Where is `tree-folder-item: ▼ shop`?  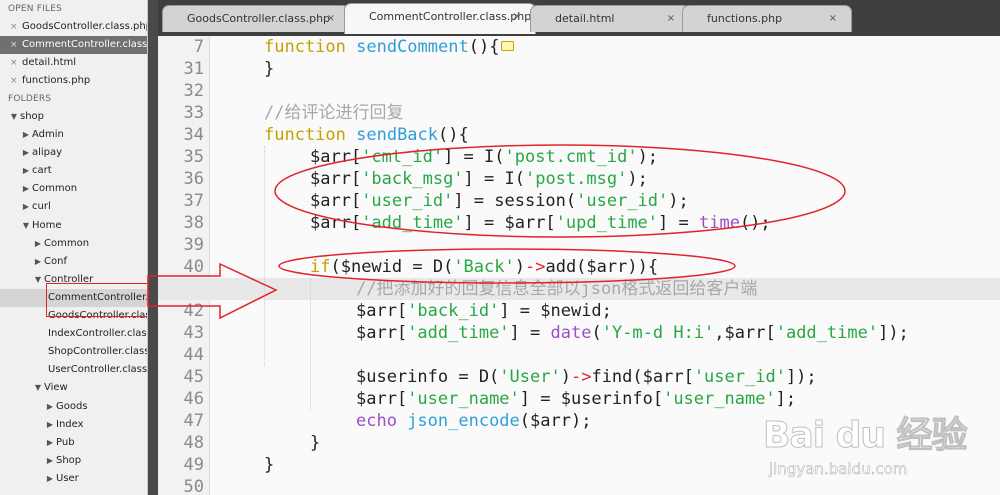
tree-folder-item: ▼ shop is located at coordinates (73, 117).